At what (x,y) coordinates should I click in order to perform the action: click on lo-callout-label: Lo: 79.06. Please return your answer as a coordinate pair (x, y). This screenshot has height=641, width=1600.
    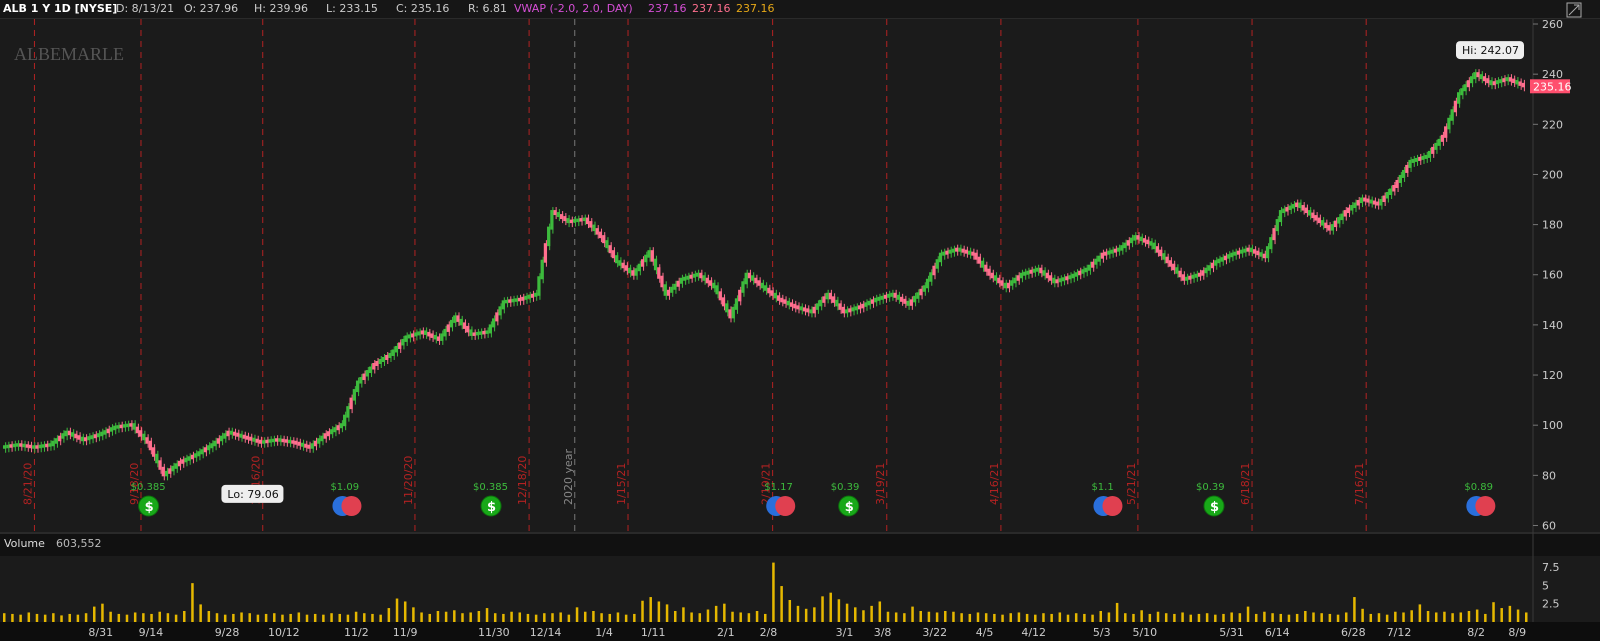
    Looking at the image, I should click on (252, 494).